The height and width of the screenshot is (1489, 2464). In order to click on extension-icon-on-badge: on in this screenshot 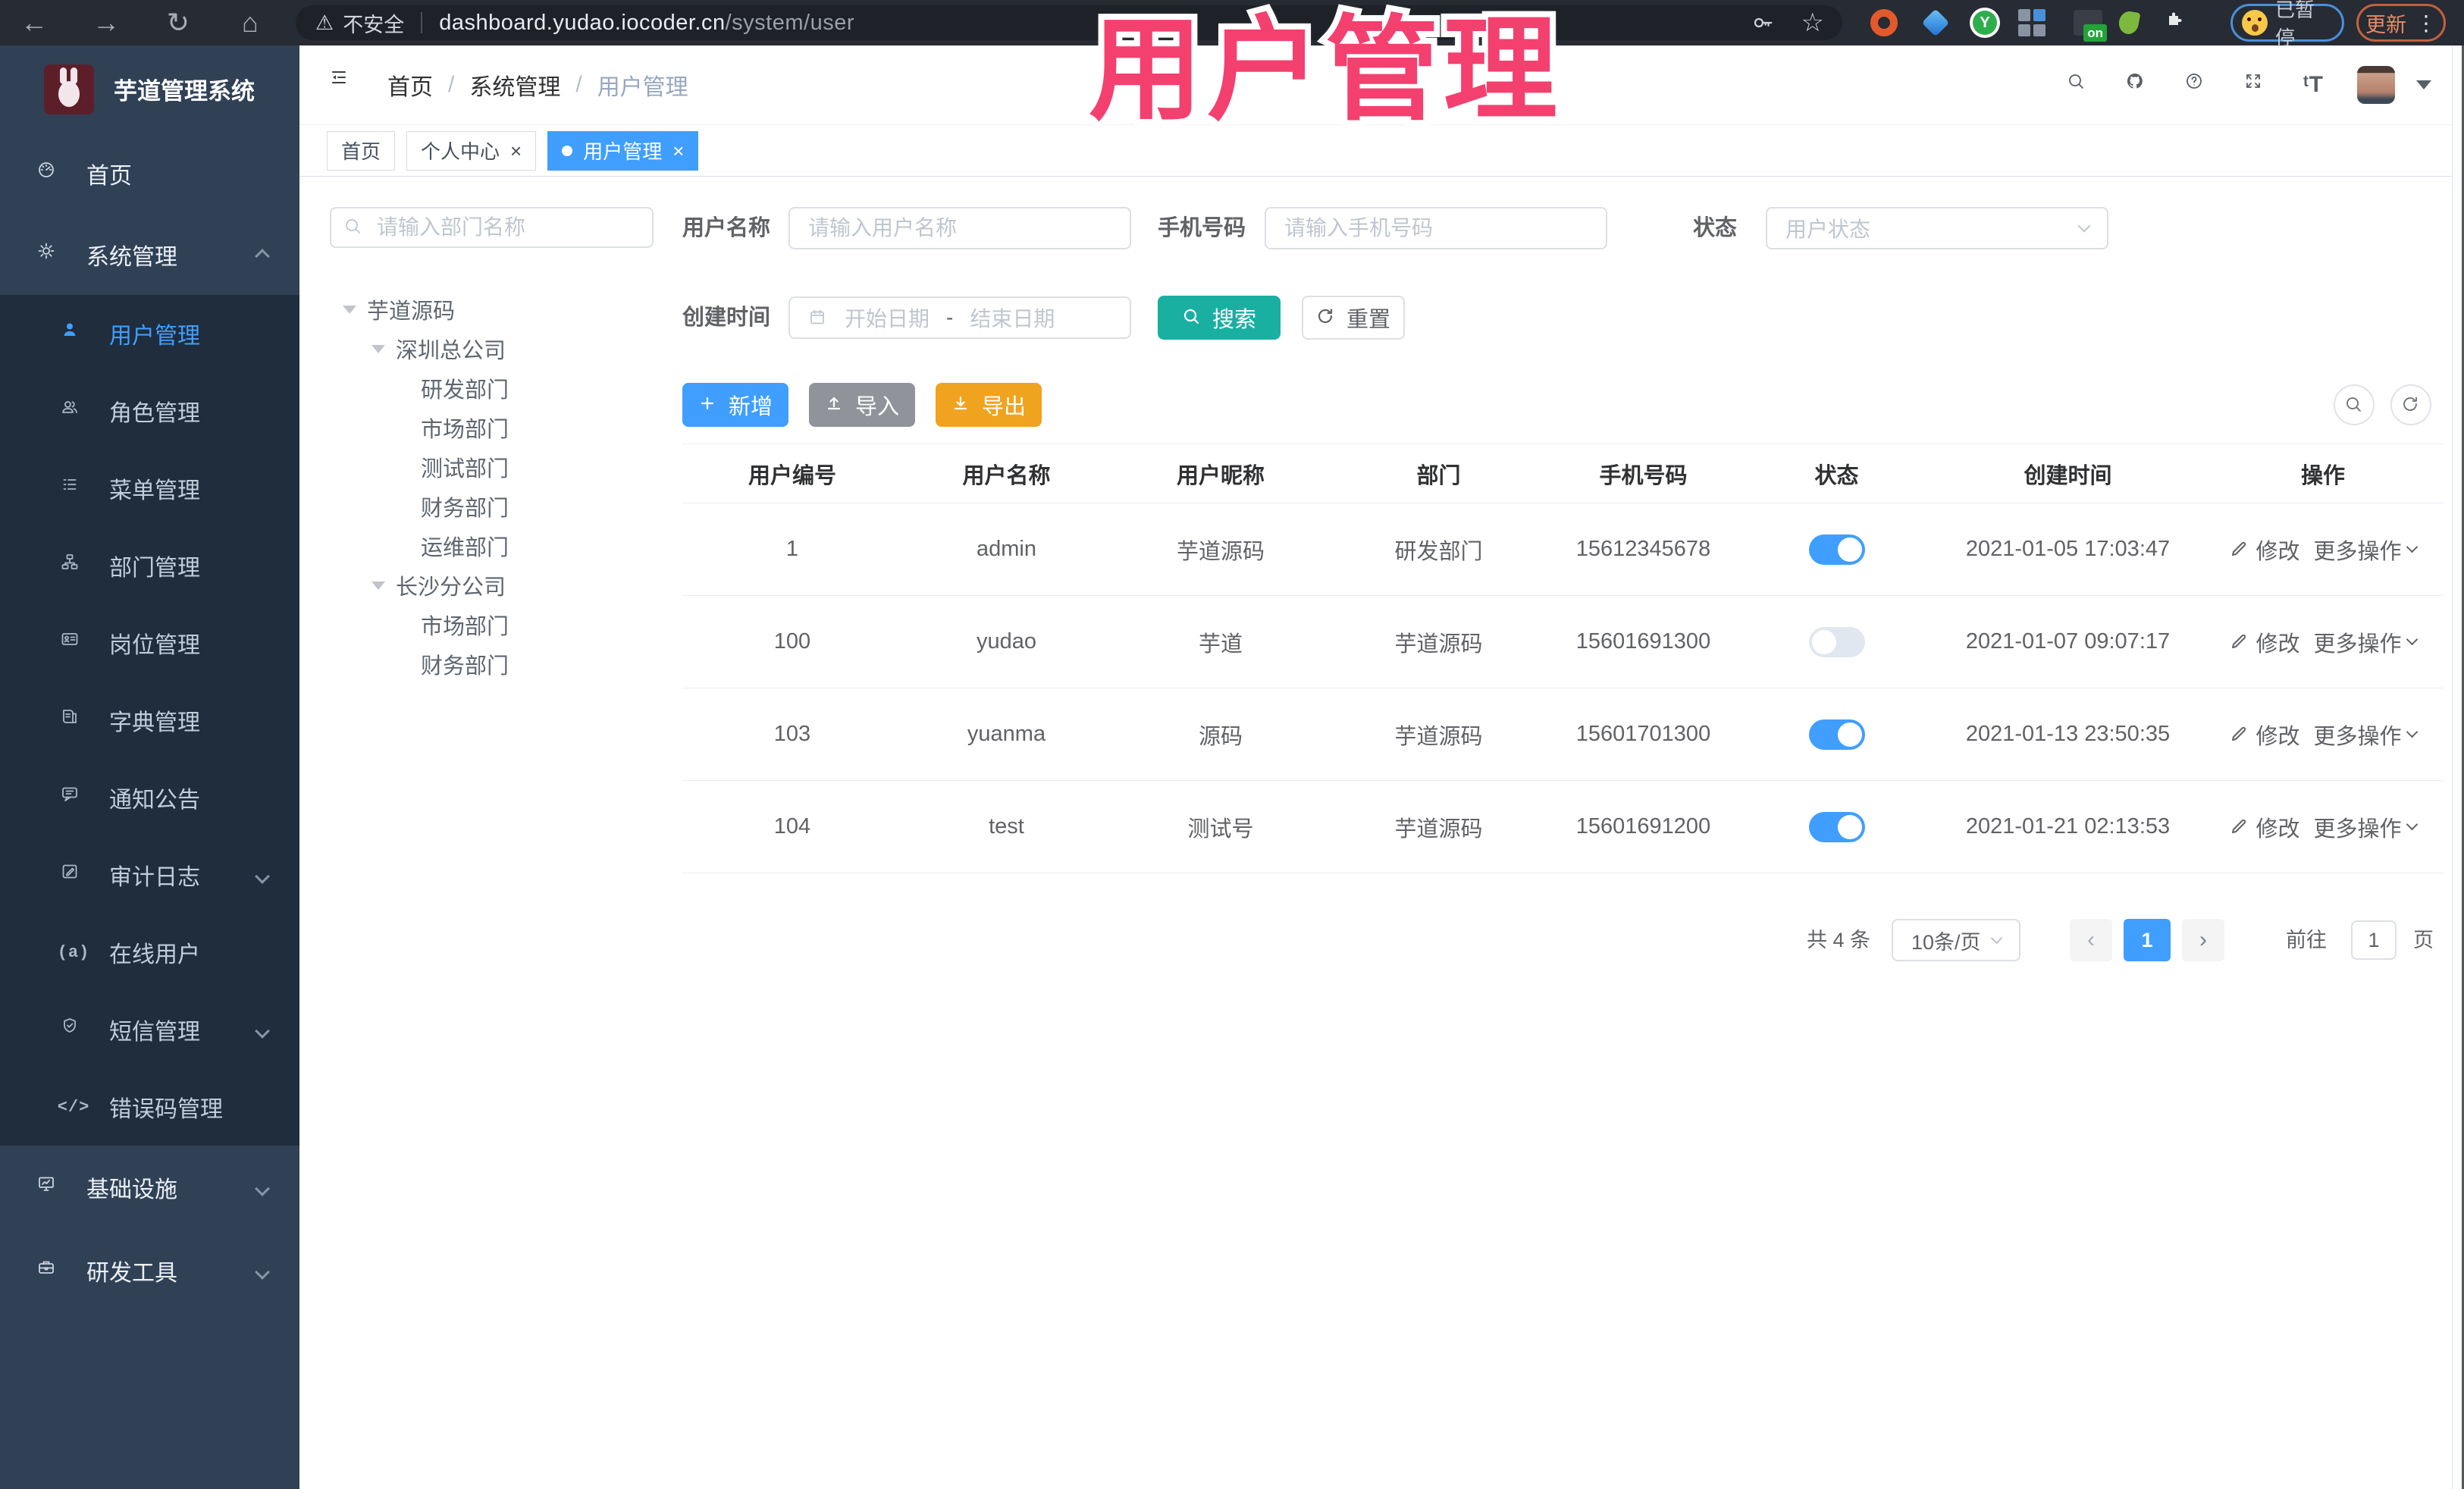, I will do `click(2089, 24)`.